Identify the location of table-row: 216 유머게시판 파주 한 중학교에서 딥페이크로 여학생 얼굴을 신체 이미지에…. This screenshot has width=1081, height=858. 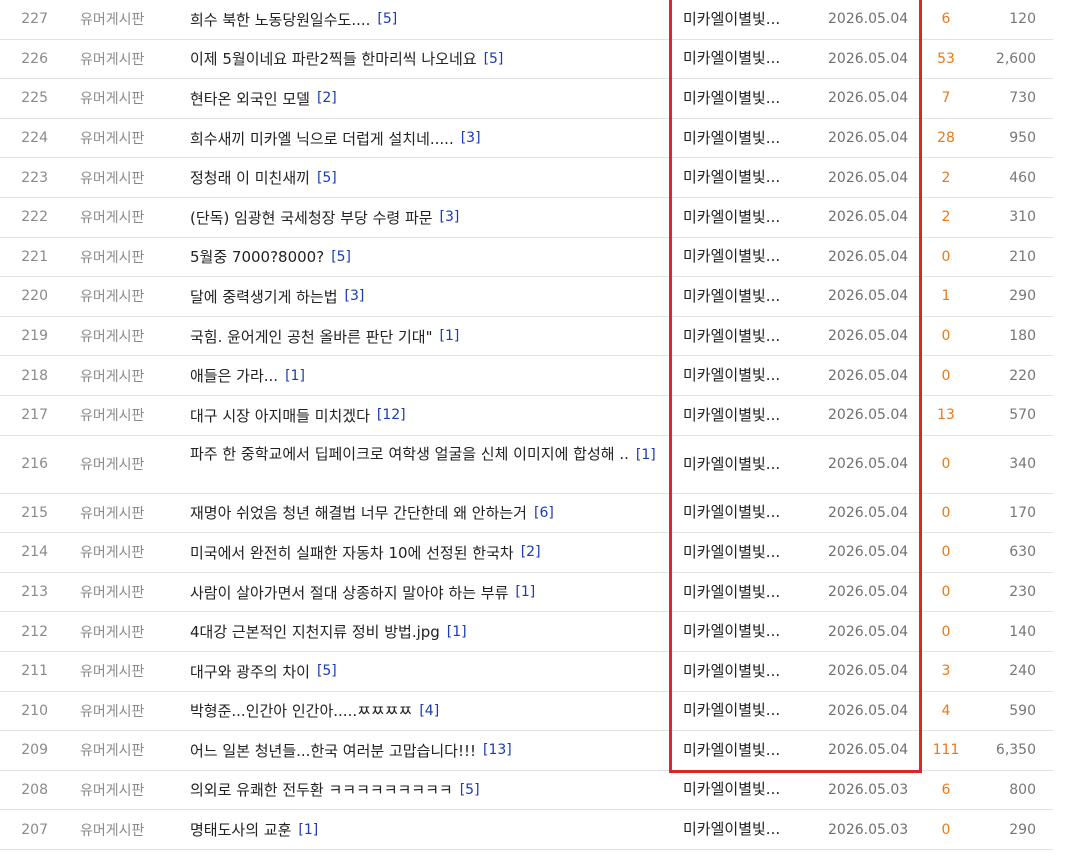
(526, 465).